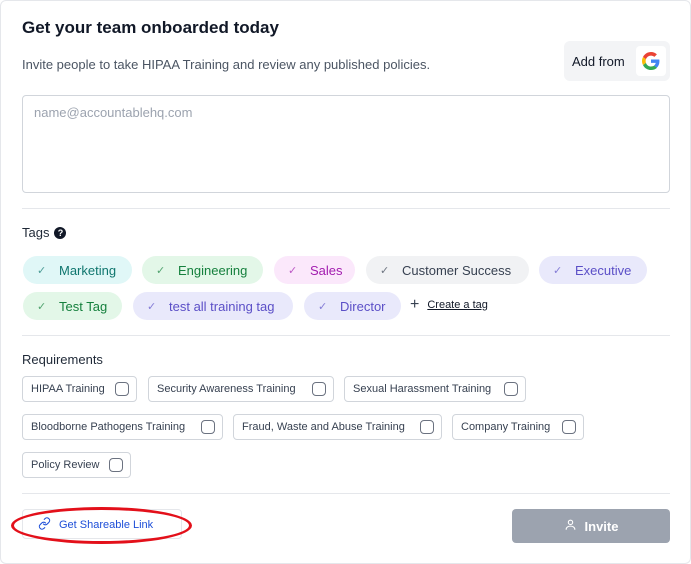 This screenshot has height=564, width=691. I want to click on tag-engineering: ✓ Engineering, so click(202, 270).